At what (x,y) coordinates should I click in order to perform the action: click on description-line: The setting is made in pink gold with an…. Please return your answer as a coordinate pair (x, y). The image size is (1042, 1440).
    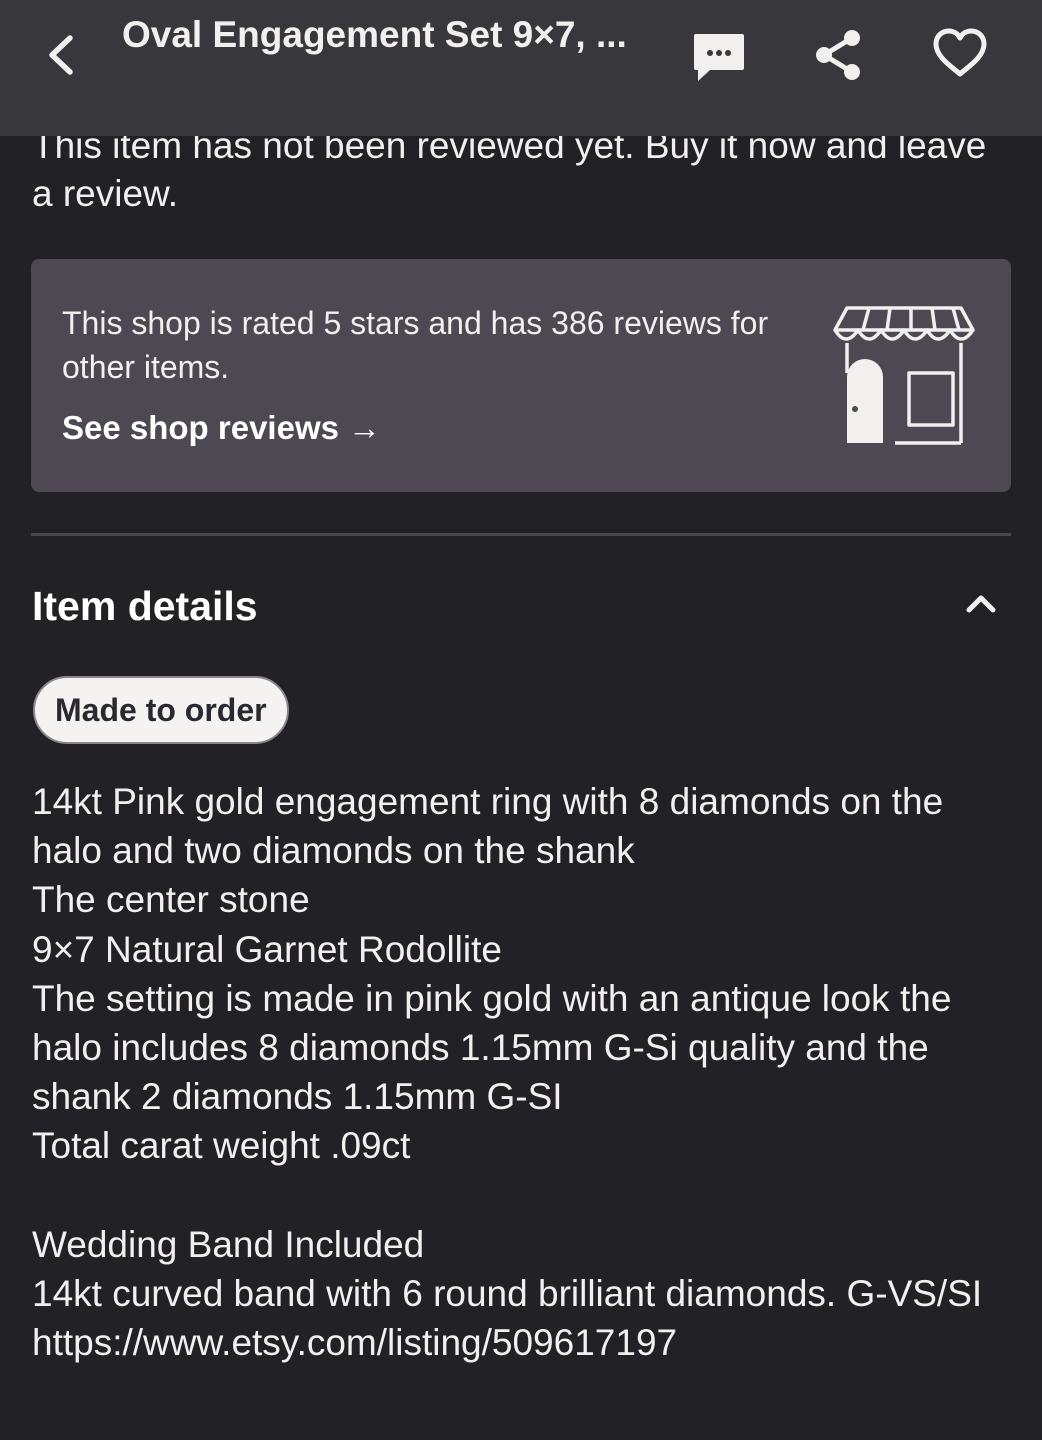
    Looking at the image, I should click on (492, 1047).